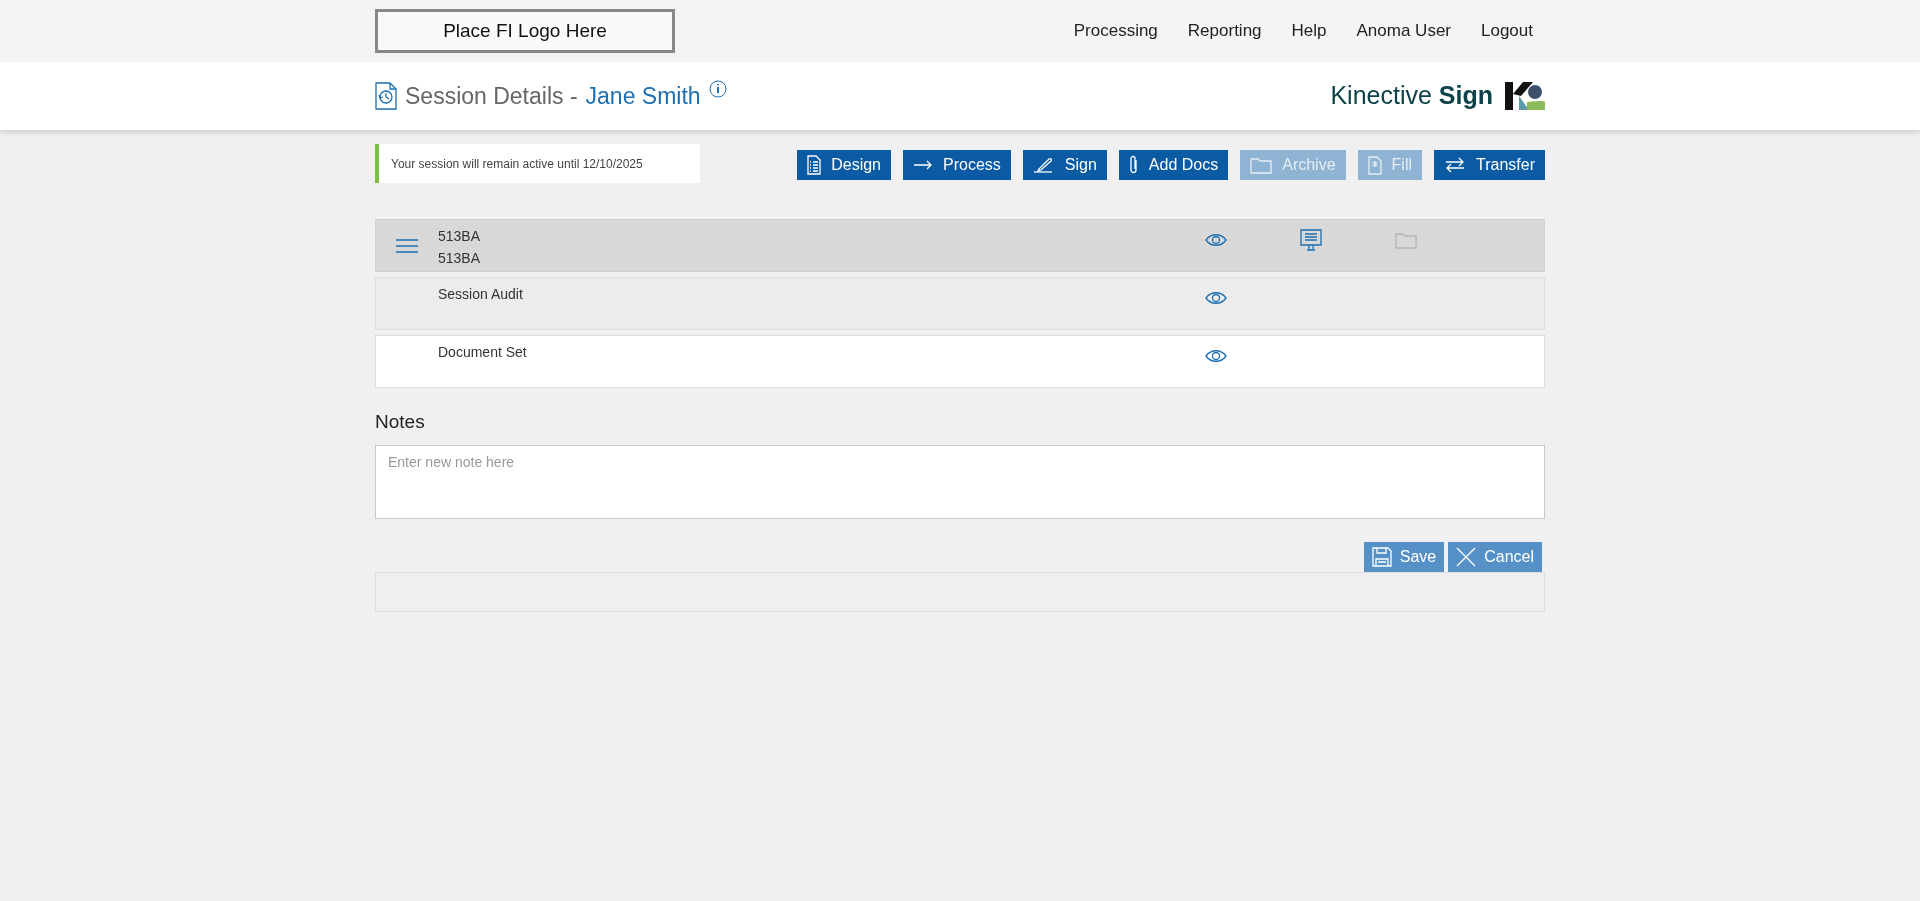 This screenshot has width=1920, height=901. What do you see at coordinates (491, 96) in the screenshot?
I see `page-title: Session Details -` at bounding box center [491, 96].